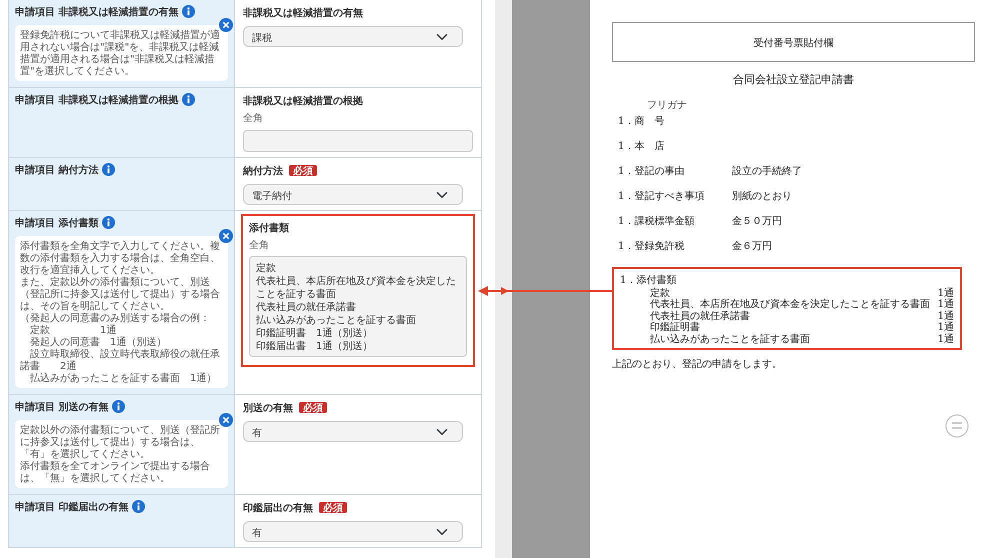 This screenshot has height=558, width=1000. Describe the element at coordinates (353, 194) in the screenshot. I see `select-field: 電子納付` at that location.